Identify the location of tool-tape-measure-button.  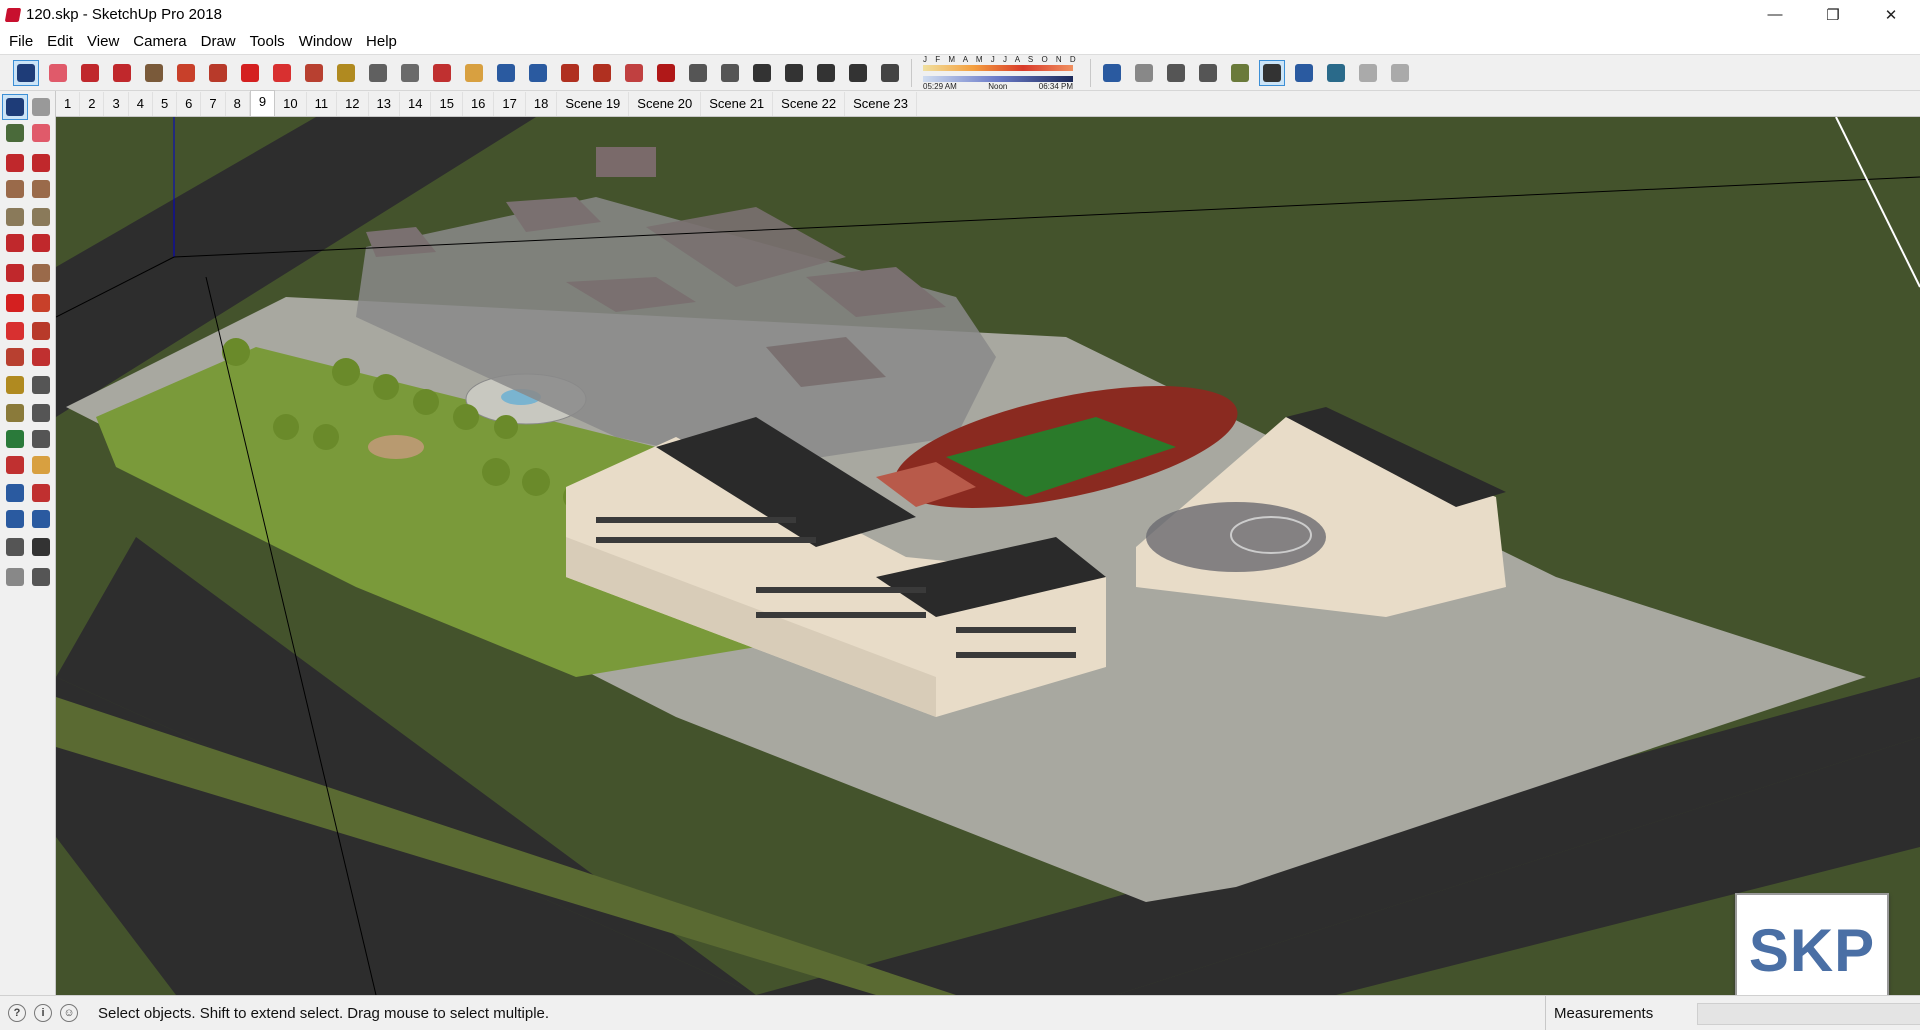
(15, 385).